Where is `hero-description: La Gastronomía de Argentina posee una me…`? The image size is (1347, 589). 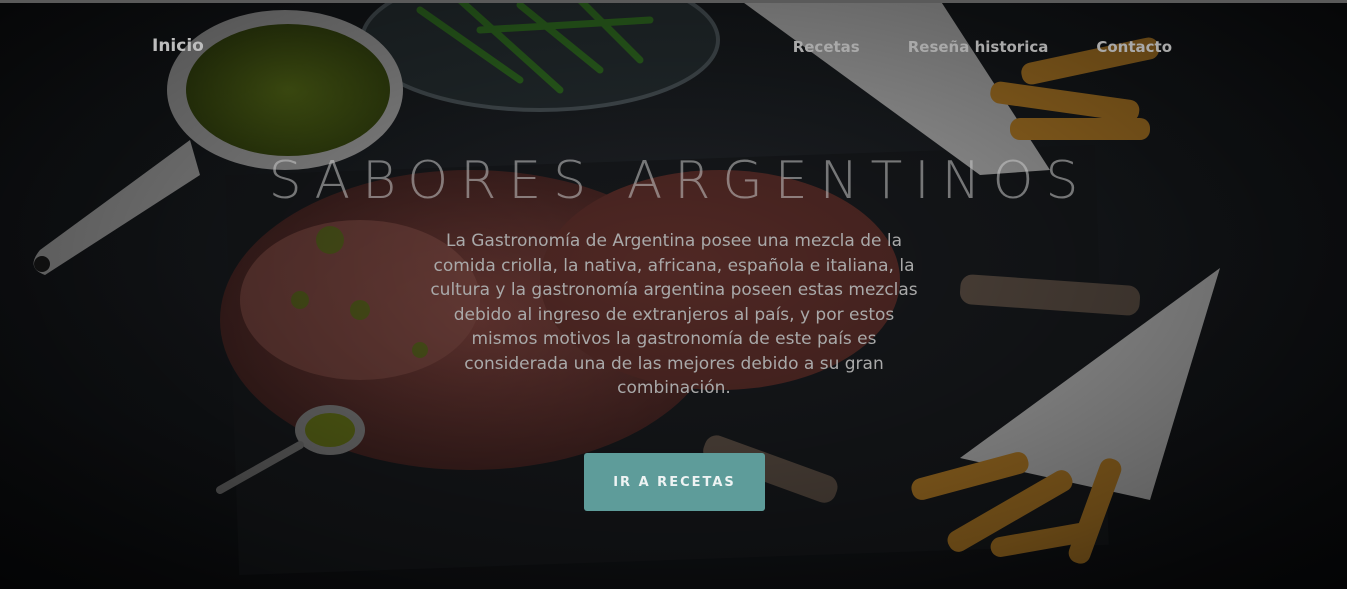
hero-description: La Gastronomía de Argentina posee una me… is located at coordinates (674, 314).